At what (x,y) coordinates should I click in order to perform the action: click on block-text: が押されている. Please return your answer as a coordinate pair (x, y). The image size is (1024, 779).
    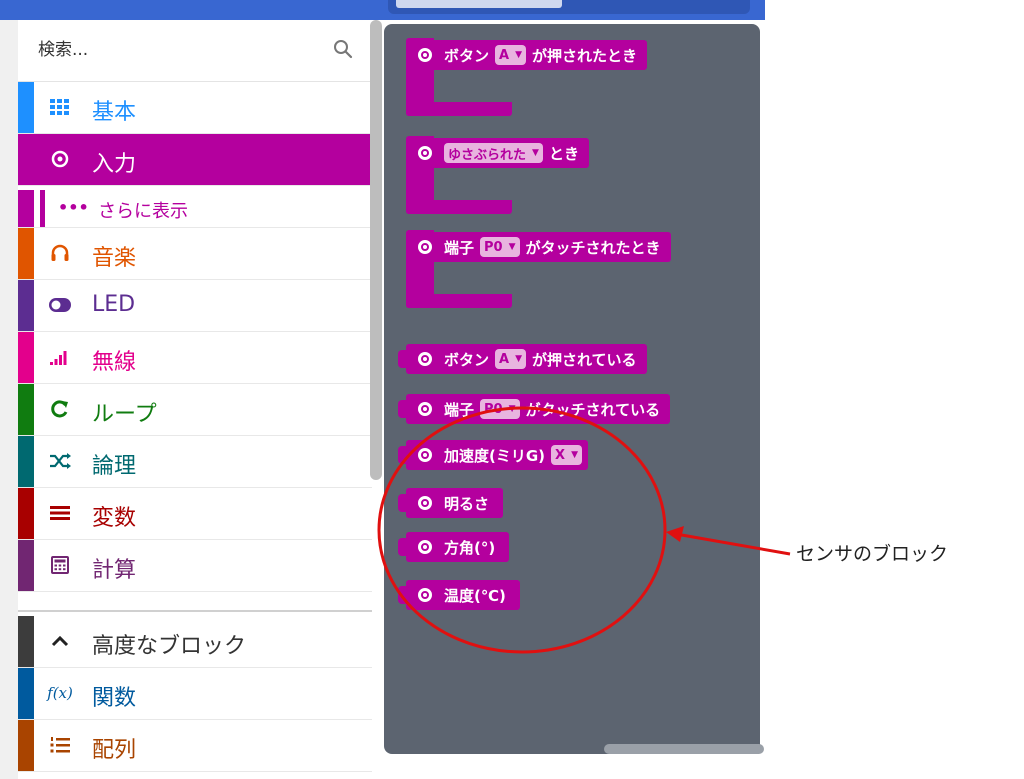
    Looking at the image, I should click on (584, 359).